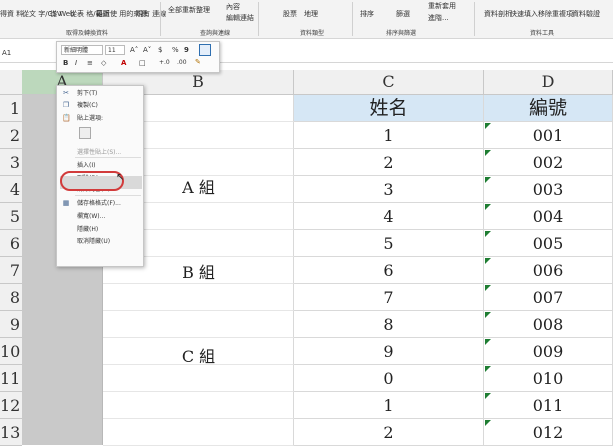 The image size is (613, 446). I want to click on context-menu-item: ❐ 複製(C), so click(100, 105).